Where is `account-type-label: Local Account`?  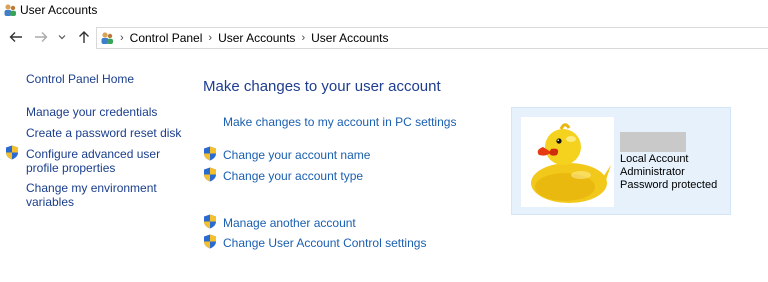 account-type-label: Local Account is located at coordinates (654, 159).